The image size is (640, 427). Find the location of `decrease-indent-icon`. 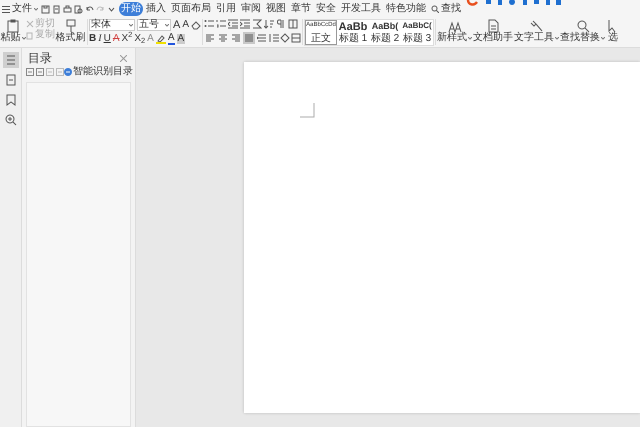

decrease-indent-icon is located at coordinates (233, 24).